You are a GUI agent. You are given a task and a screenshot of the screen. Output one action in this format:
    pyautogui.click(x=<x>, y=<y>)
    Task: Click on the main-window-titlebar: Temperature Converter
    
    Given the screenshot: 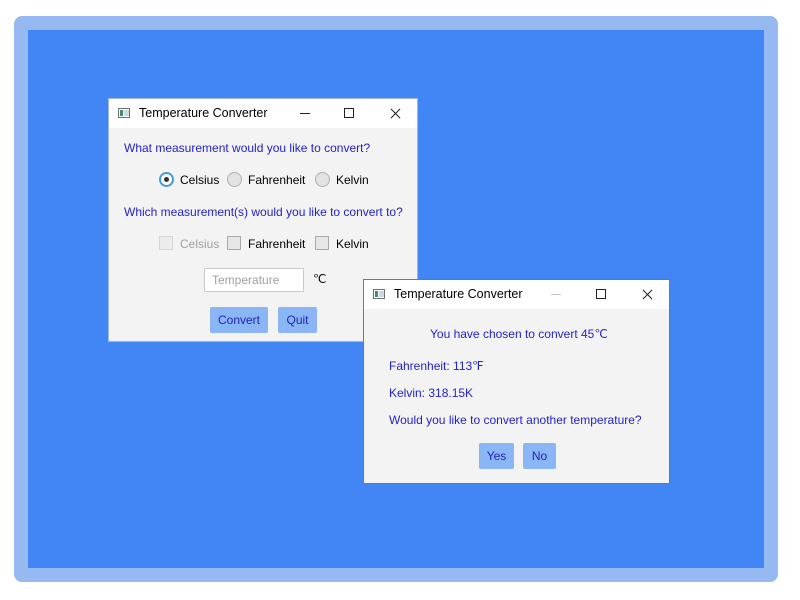 What is the action you would take?
    pyautogui.click(x=263, y=113)
    